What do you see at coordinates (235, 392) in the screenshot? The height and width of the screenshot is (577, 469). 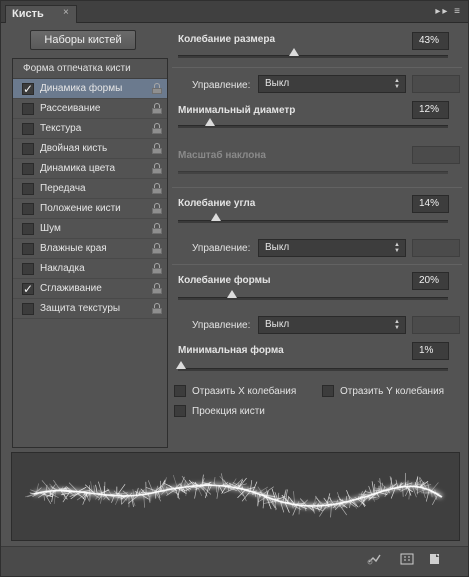 I see `flip-x-checkbox: Отразить X колебания` at bounding box center [235, 392].